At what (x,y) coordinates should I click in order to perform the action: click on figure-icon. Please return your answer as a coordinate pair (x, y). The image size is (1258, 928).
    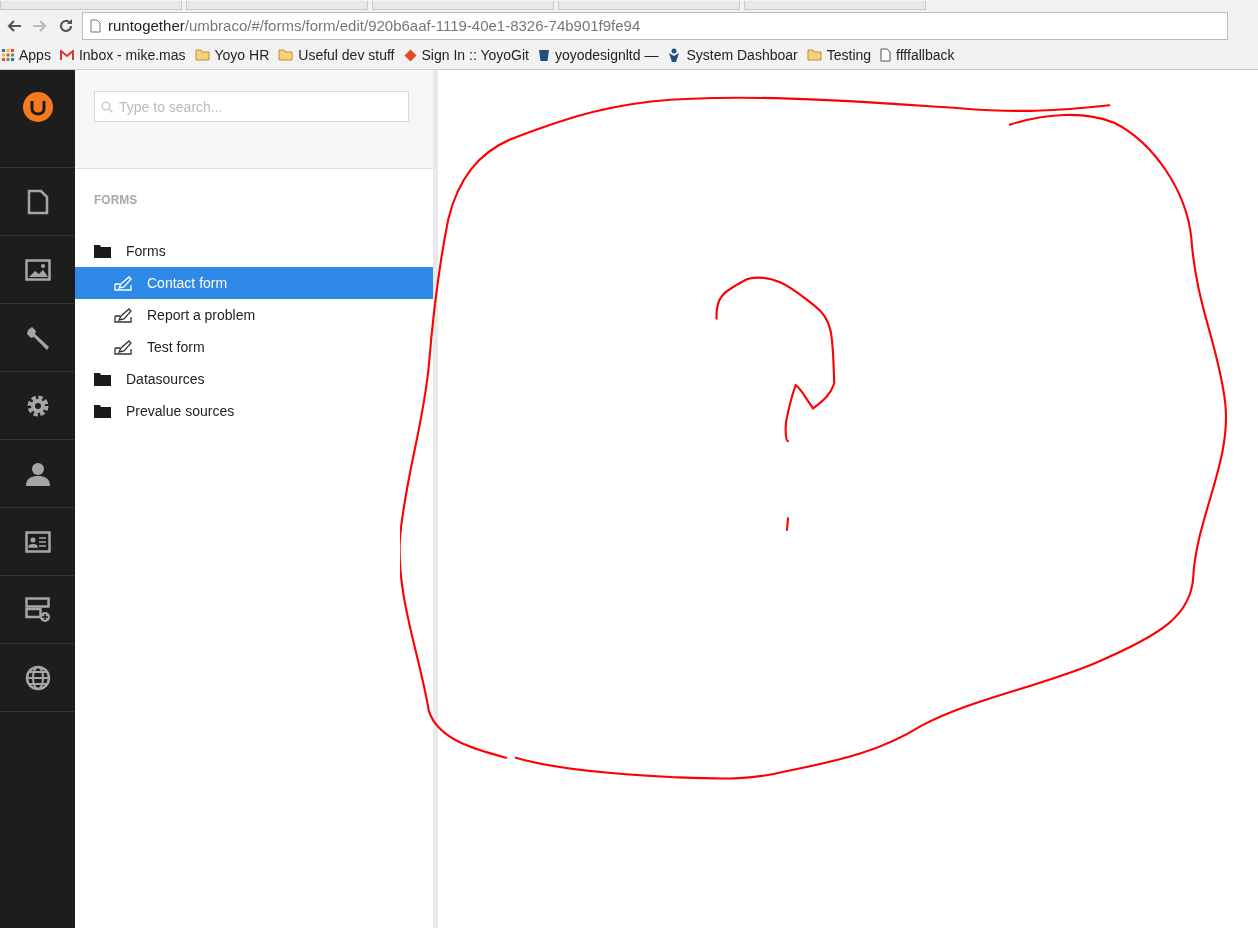
    Looking at the image, I should click on (674, 55).